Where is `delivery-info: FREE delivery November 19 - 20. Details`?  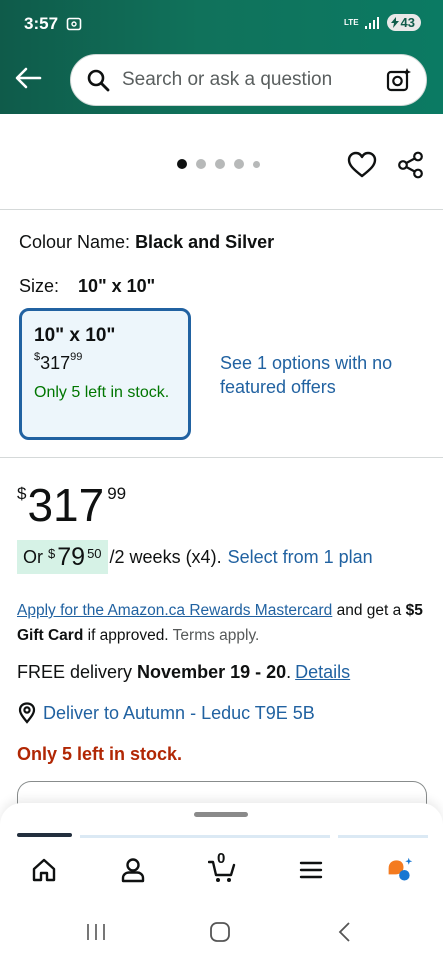 delivery-info: FREE delivery November 19 - 20. Details is located at coordinates (184, 672).